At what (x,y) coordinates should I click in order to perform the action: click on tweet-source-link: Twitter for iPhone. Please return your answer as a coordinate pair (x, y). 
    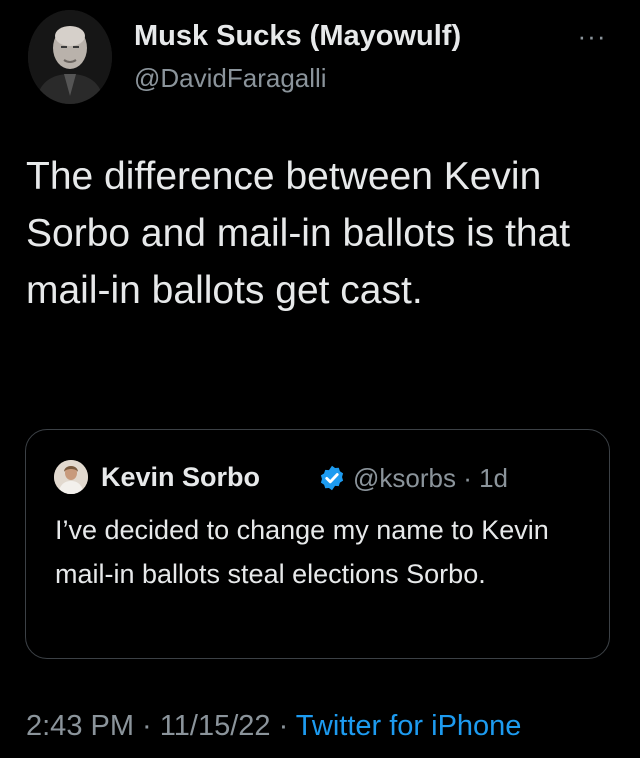
    Looking at the image, I should click on (409, 726).